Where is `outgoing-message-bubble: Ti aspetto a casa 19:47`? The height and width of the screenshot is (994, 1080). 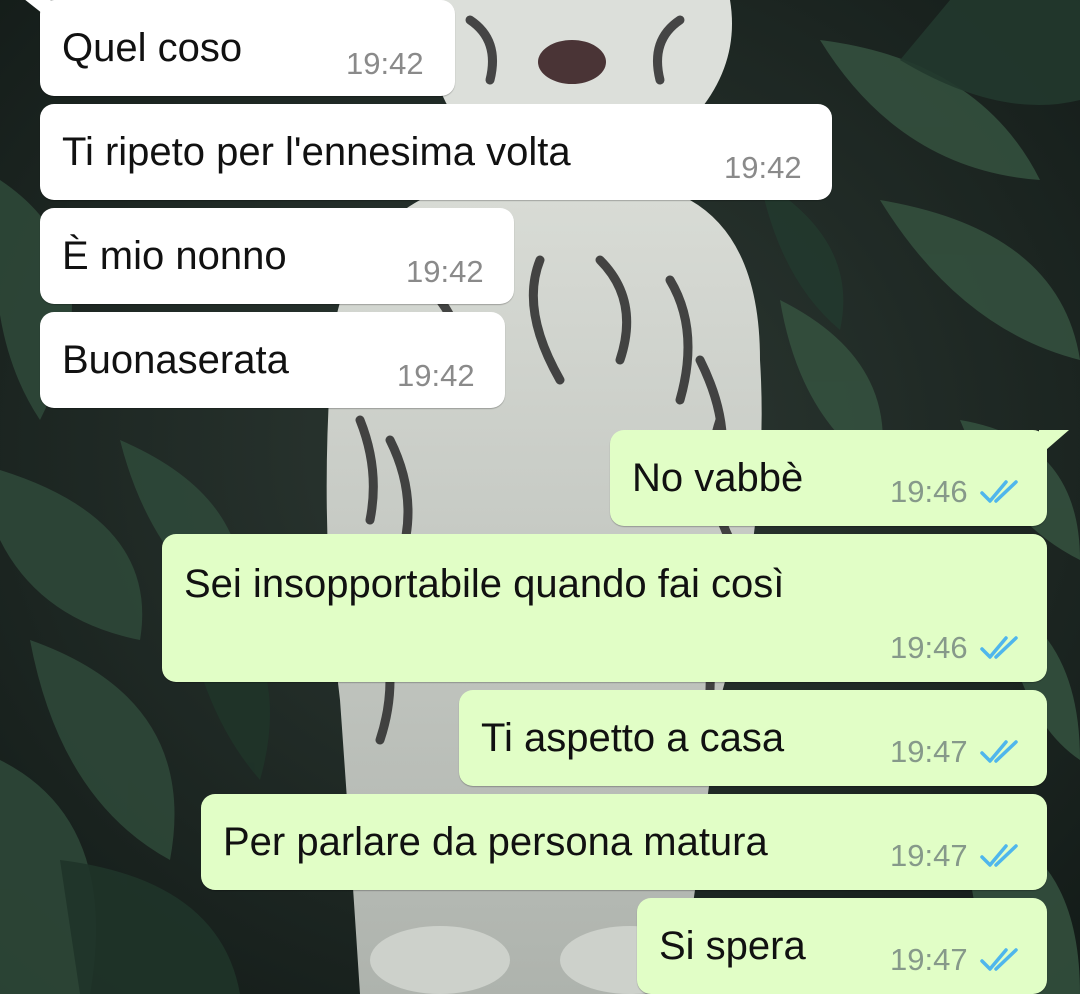
outgoing-message-bubble: Ti aspetto a casa 19:47 is located at coordinates (753, 738).